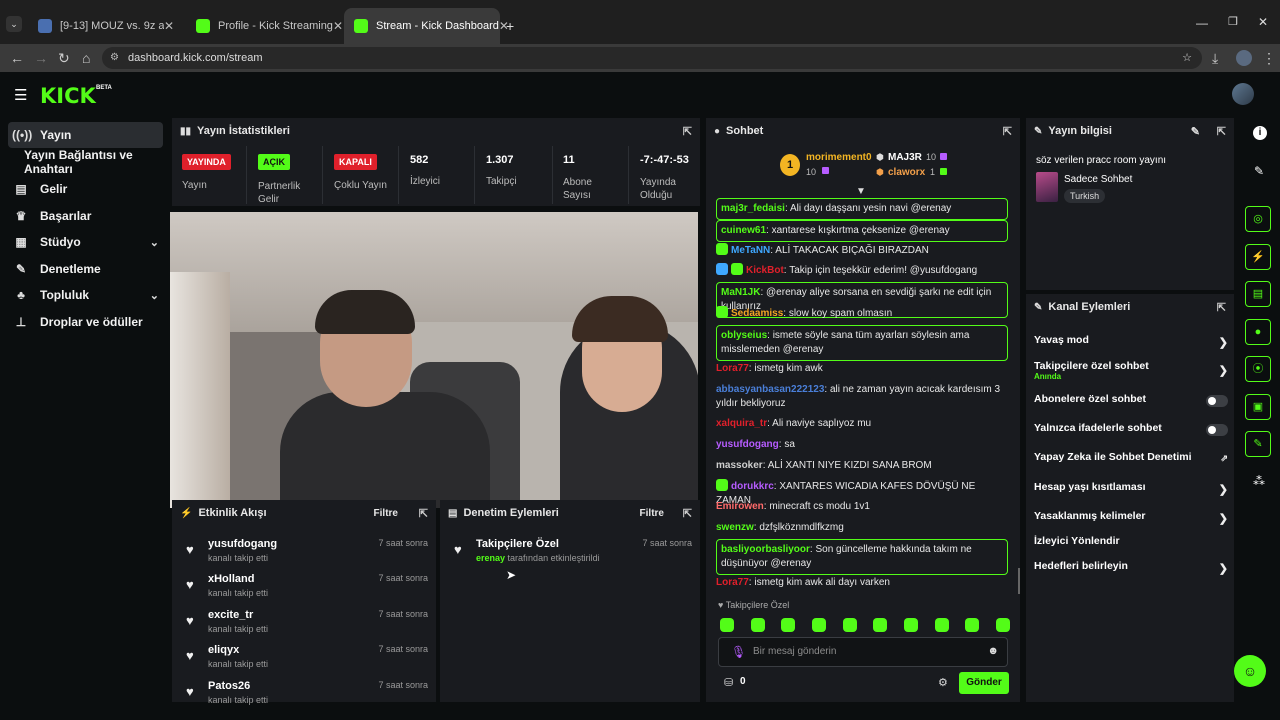  What do you see at coordinates (1258, 369) in the screenshot?
I see `broadcast-icon: ⦿` at bounding box center [1258, 369].